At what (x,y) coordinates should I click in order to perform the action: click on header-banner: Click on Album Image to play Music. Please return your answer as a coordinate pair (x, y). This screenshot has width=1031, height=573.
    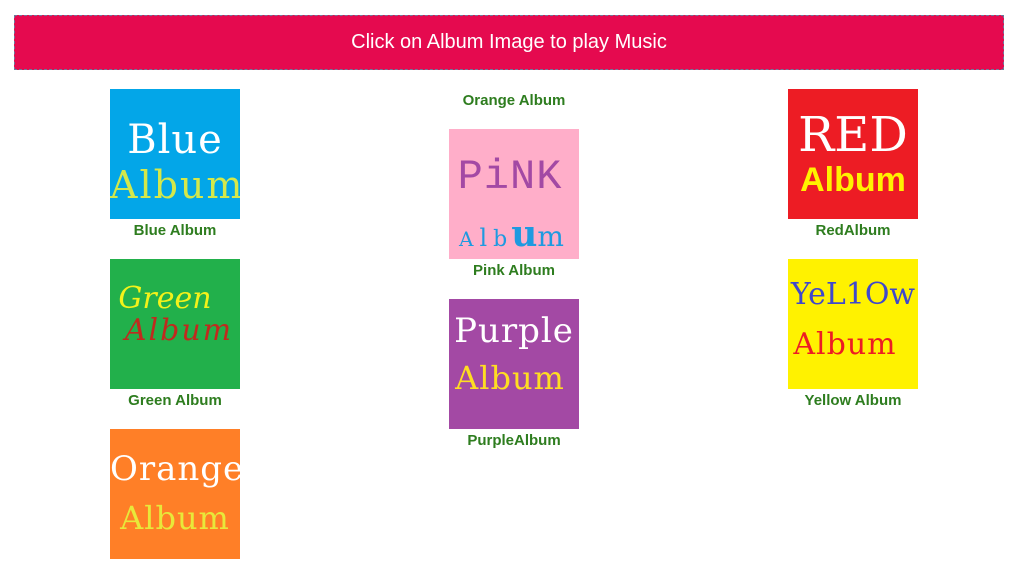
    Looking at the image, I should click on (509, 42).